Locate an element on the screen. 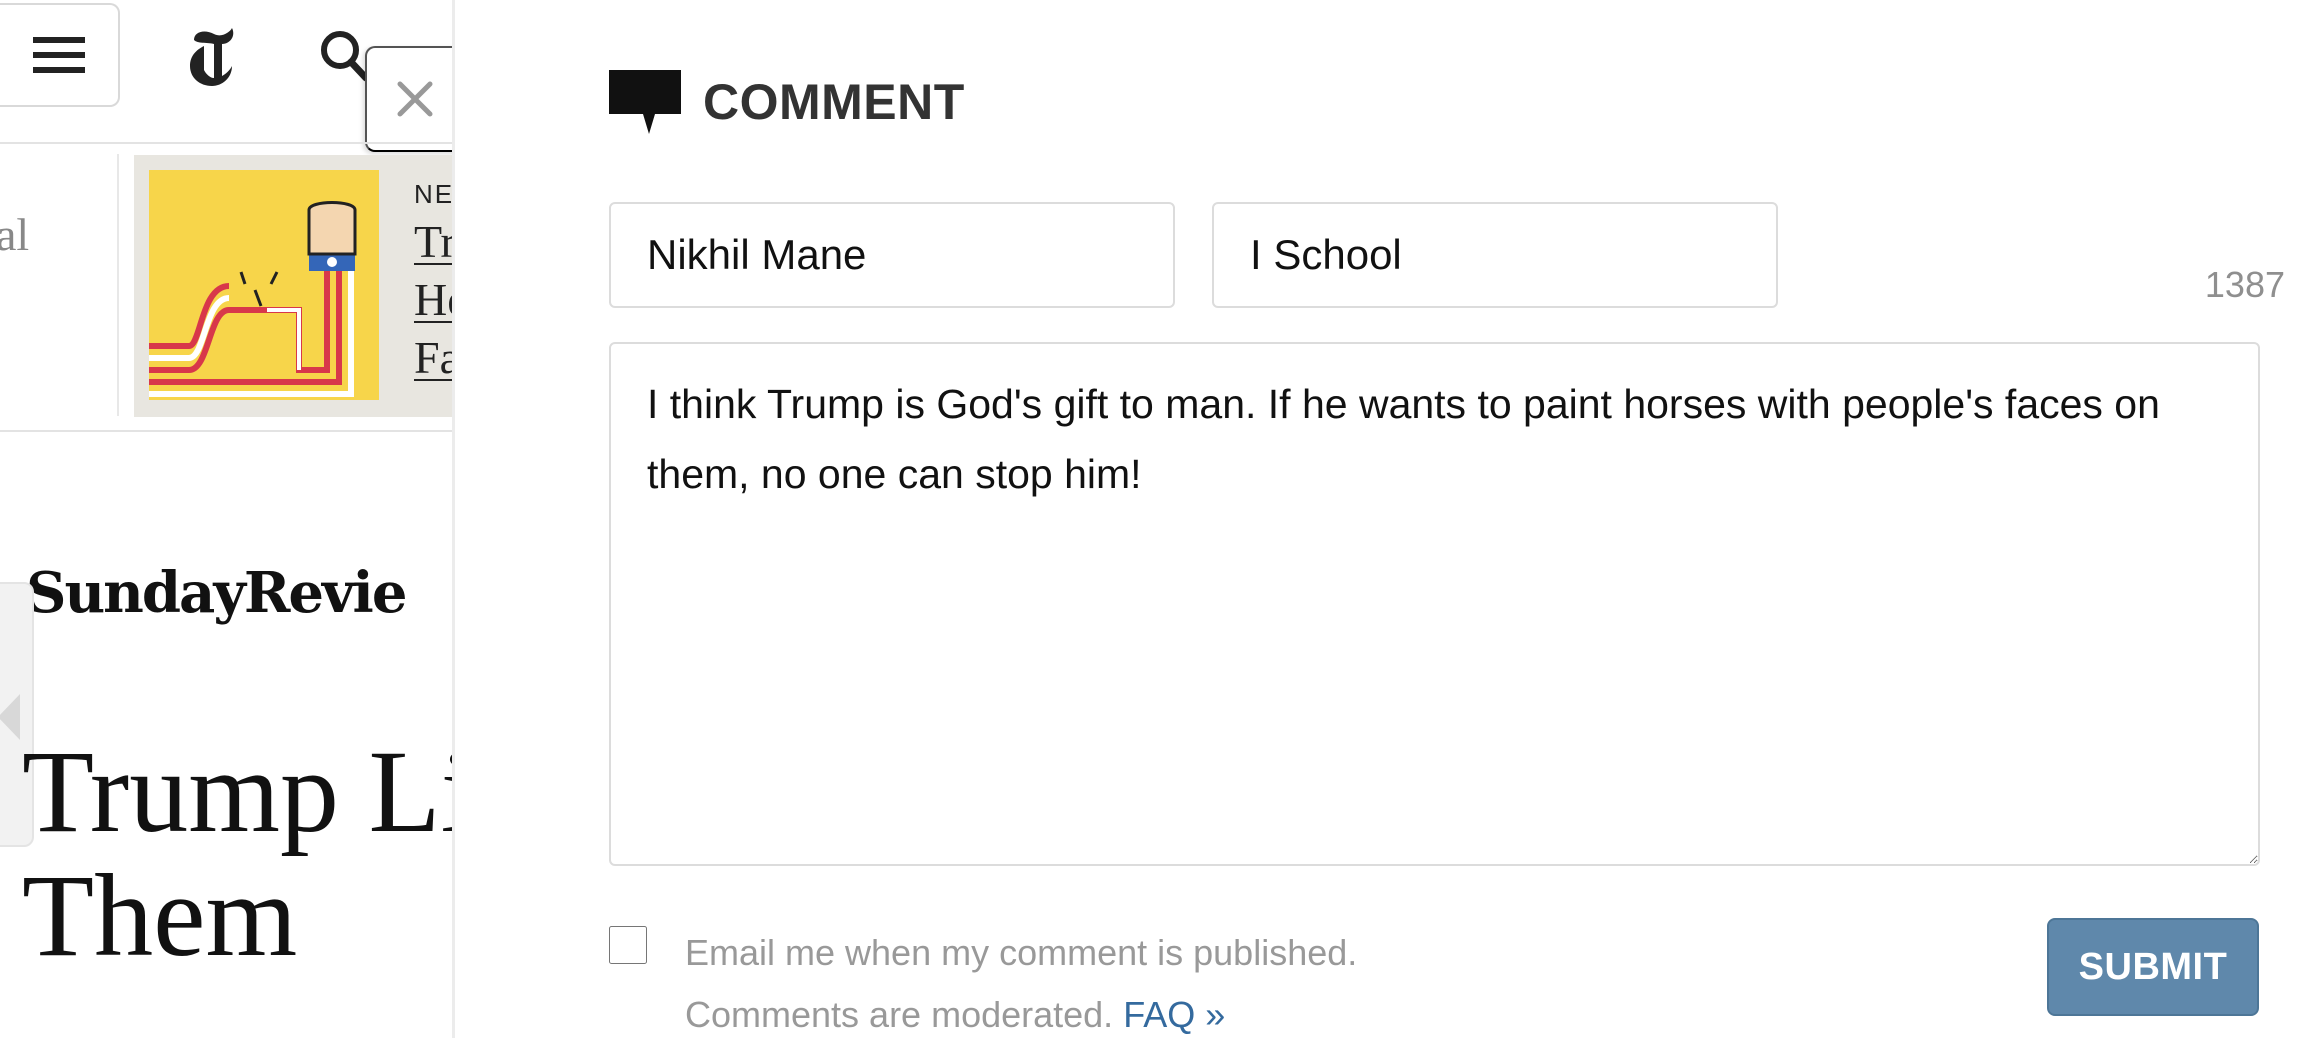 This screenshot has width=2314, height=1038. name-field is located at coordinates (892, 255).